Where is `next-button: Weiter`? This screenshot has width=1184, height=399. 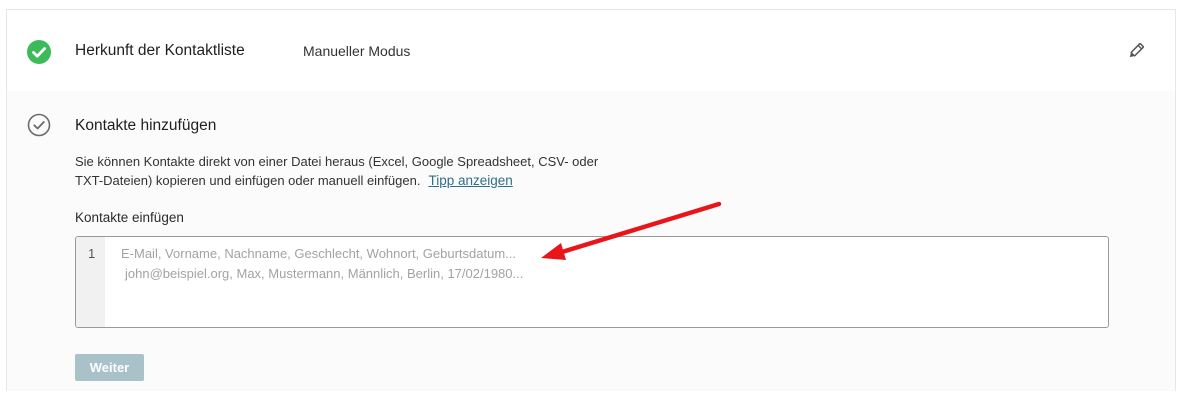
next-button: Weiter is located at coordinates (109, 367).